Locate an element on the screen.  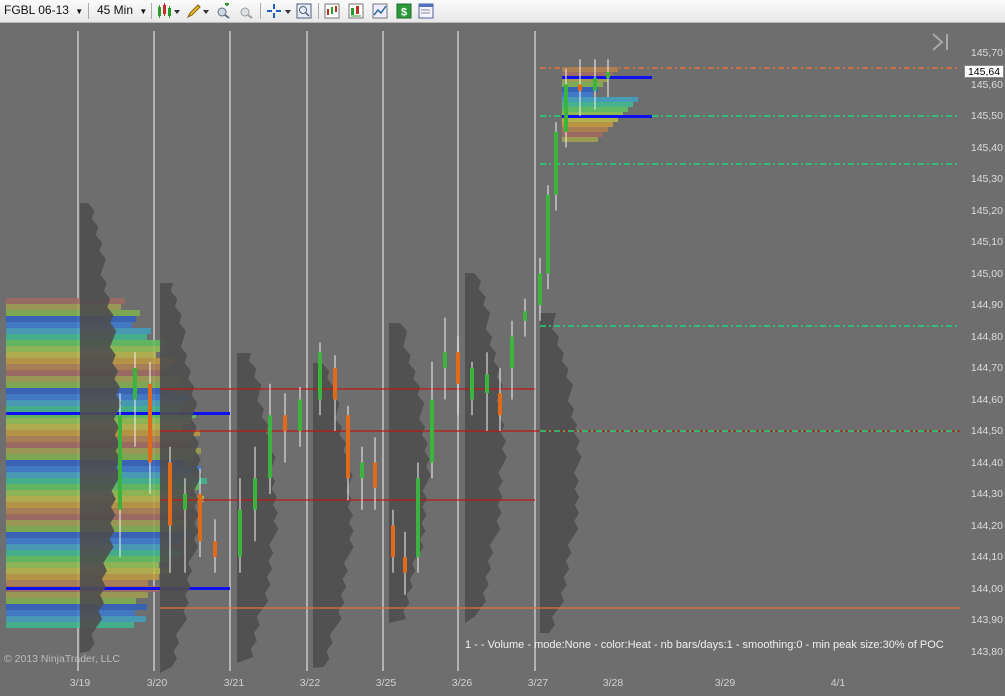
price-tick-label: 144,70 is located at coordinates (986, 368).